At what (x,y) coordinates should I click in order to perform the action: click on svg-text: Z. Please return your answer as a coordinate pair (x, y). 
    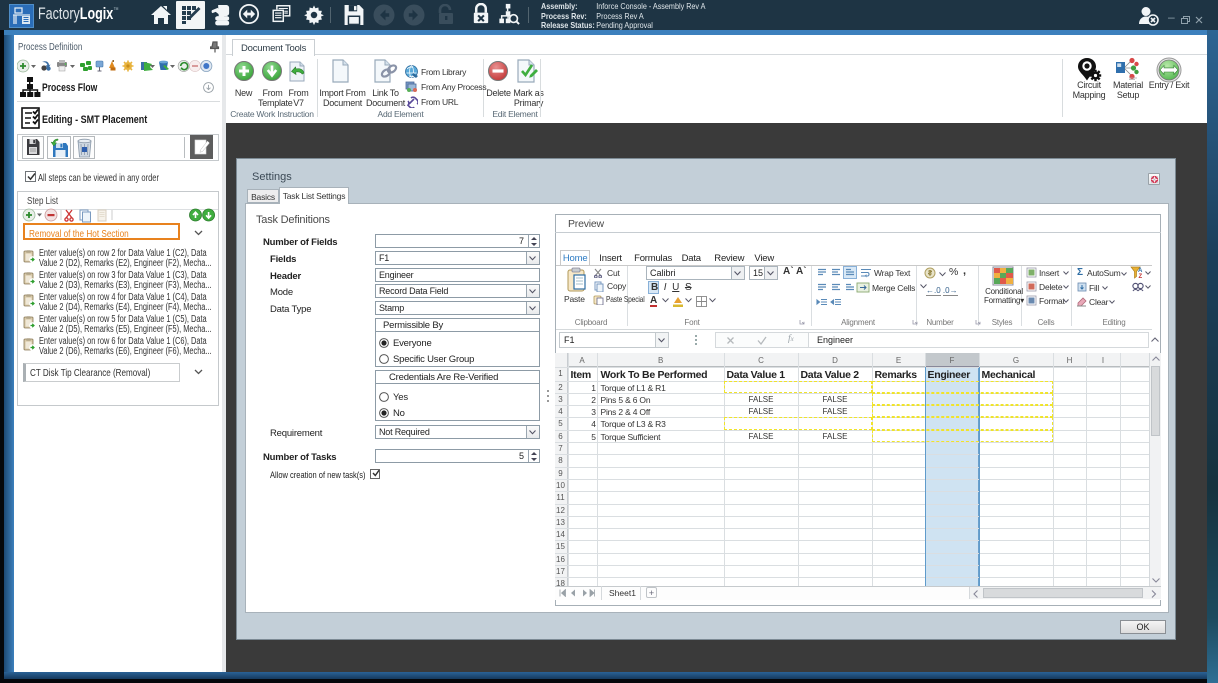
    Looking at the image, I should click on (1141, 276).